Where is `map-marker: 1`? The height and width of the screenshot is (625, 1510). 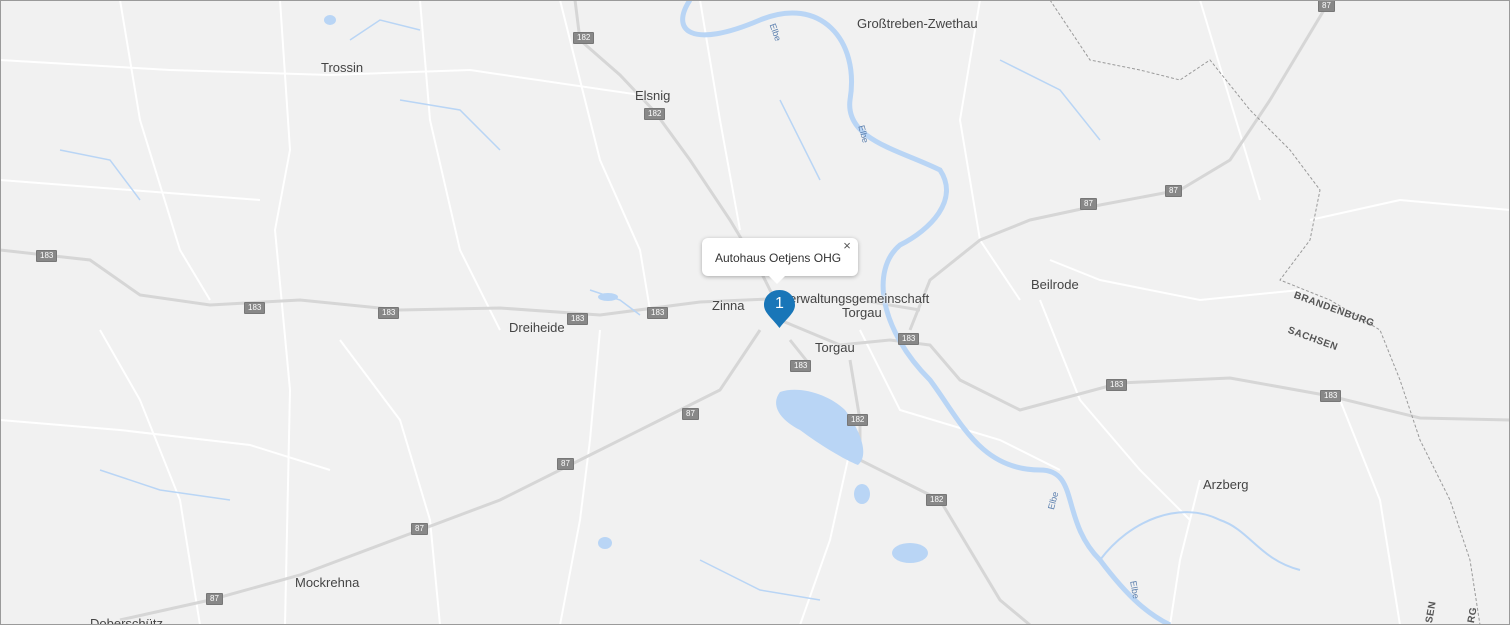
map-marker: 1 is located at coordinates (779, 309).